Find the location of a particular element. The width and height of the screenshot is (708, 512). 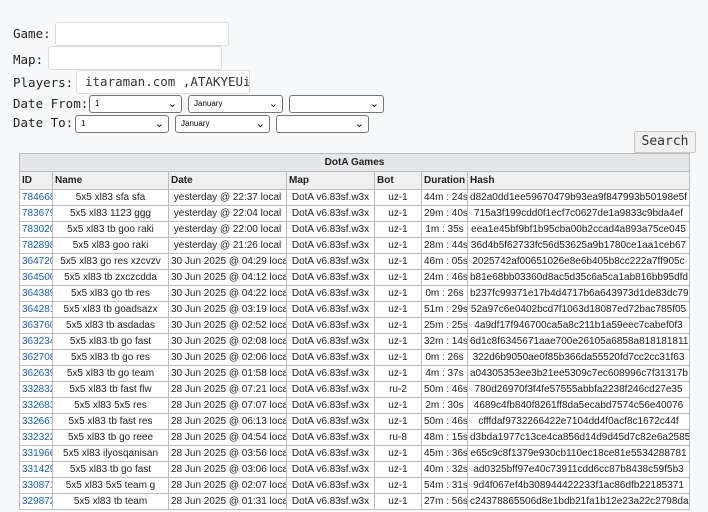

game-id-link: 363234 is located at coordinates (37, 341).